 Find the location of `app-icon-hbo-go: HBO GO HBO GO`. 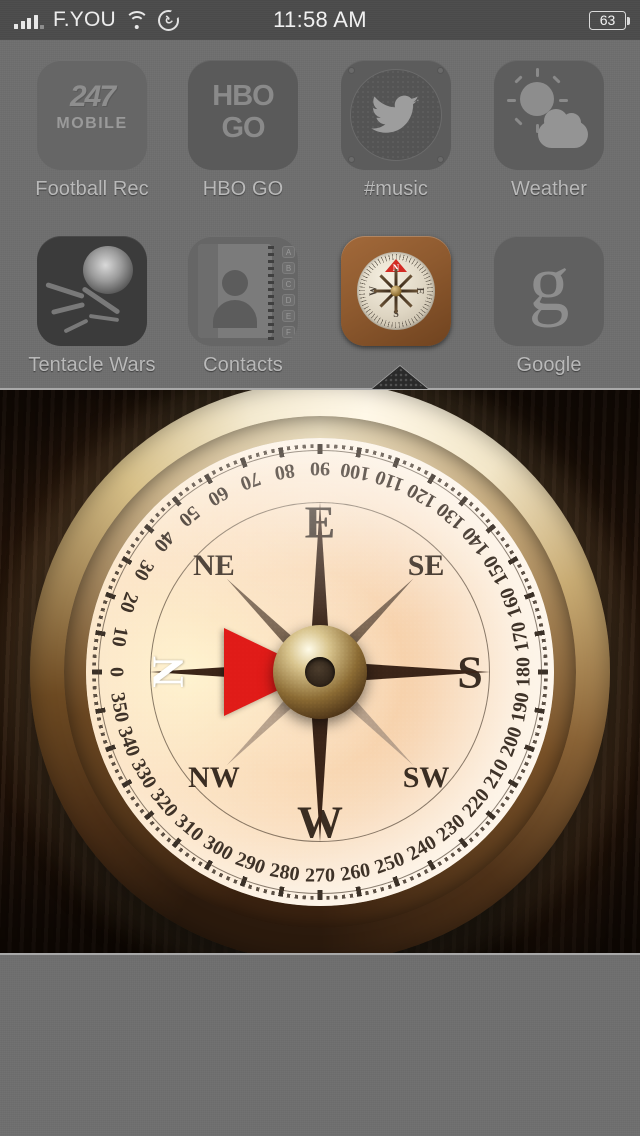

app-icon-hbo-go: HBO GO HBO GO is located at coordinates (243, 140).